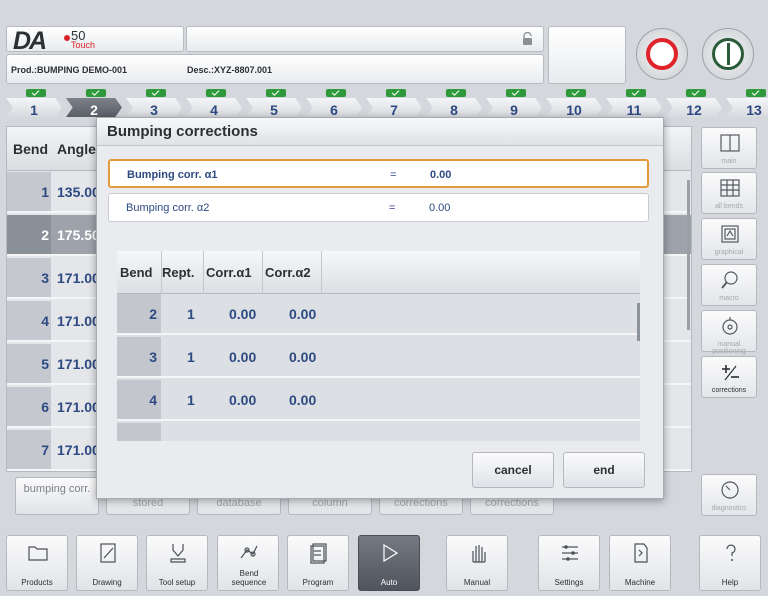  Describe the element at coordinates (516, 103) in the screenshot. I see `bend-tab-9: 9` at that location.